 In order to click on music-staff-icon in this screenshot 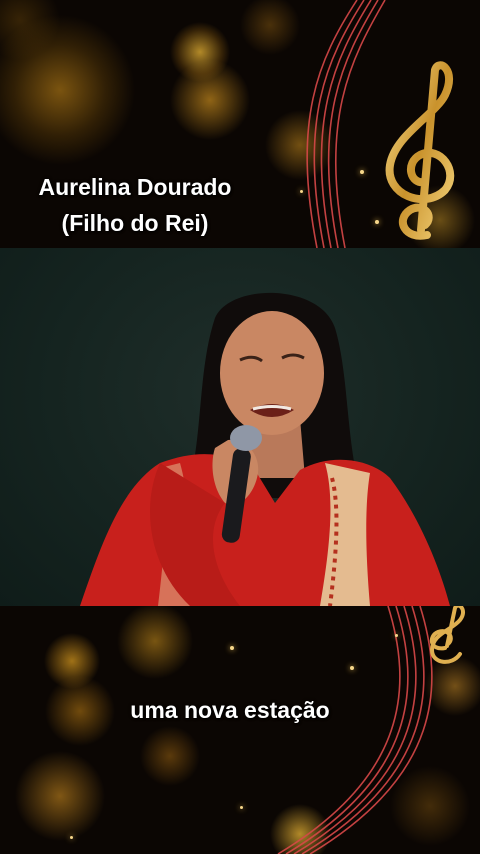, I will do `click(371, 730)`.